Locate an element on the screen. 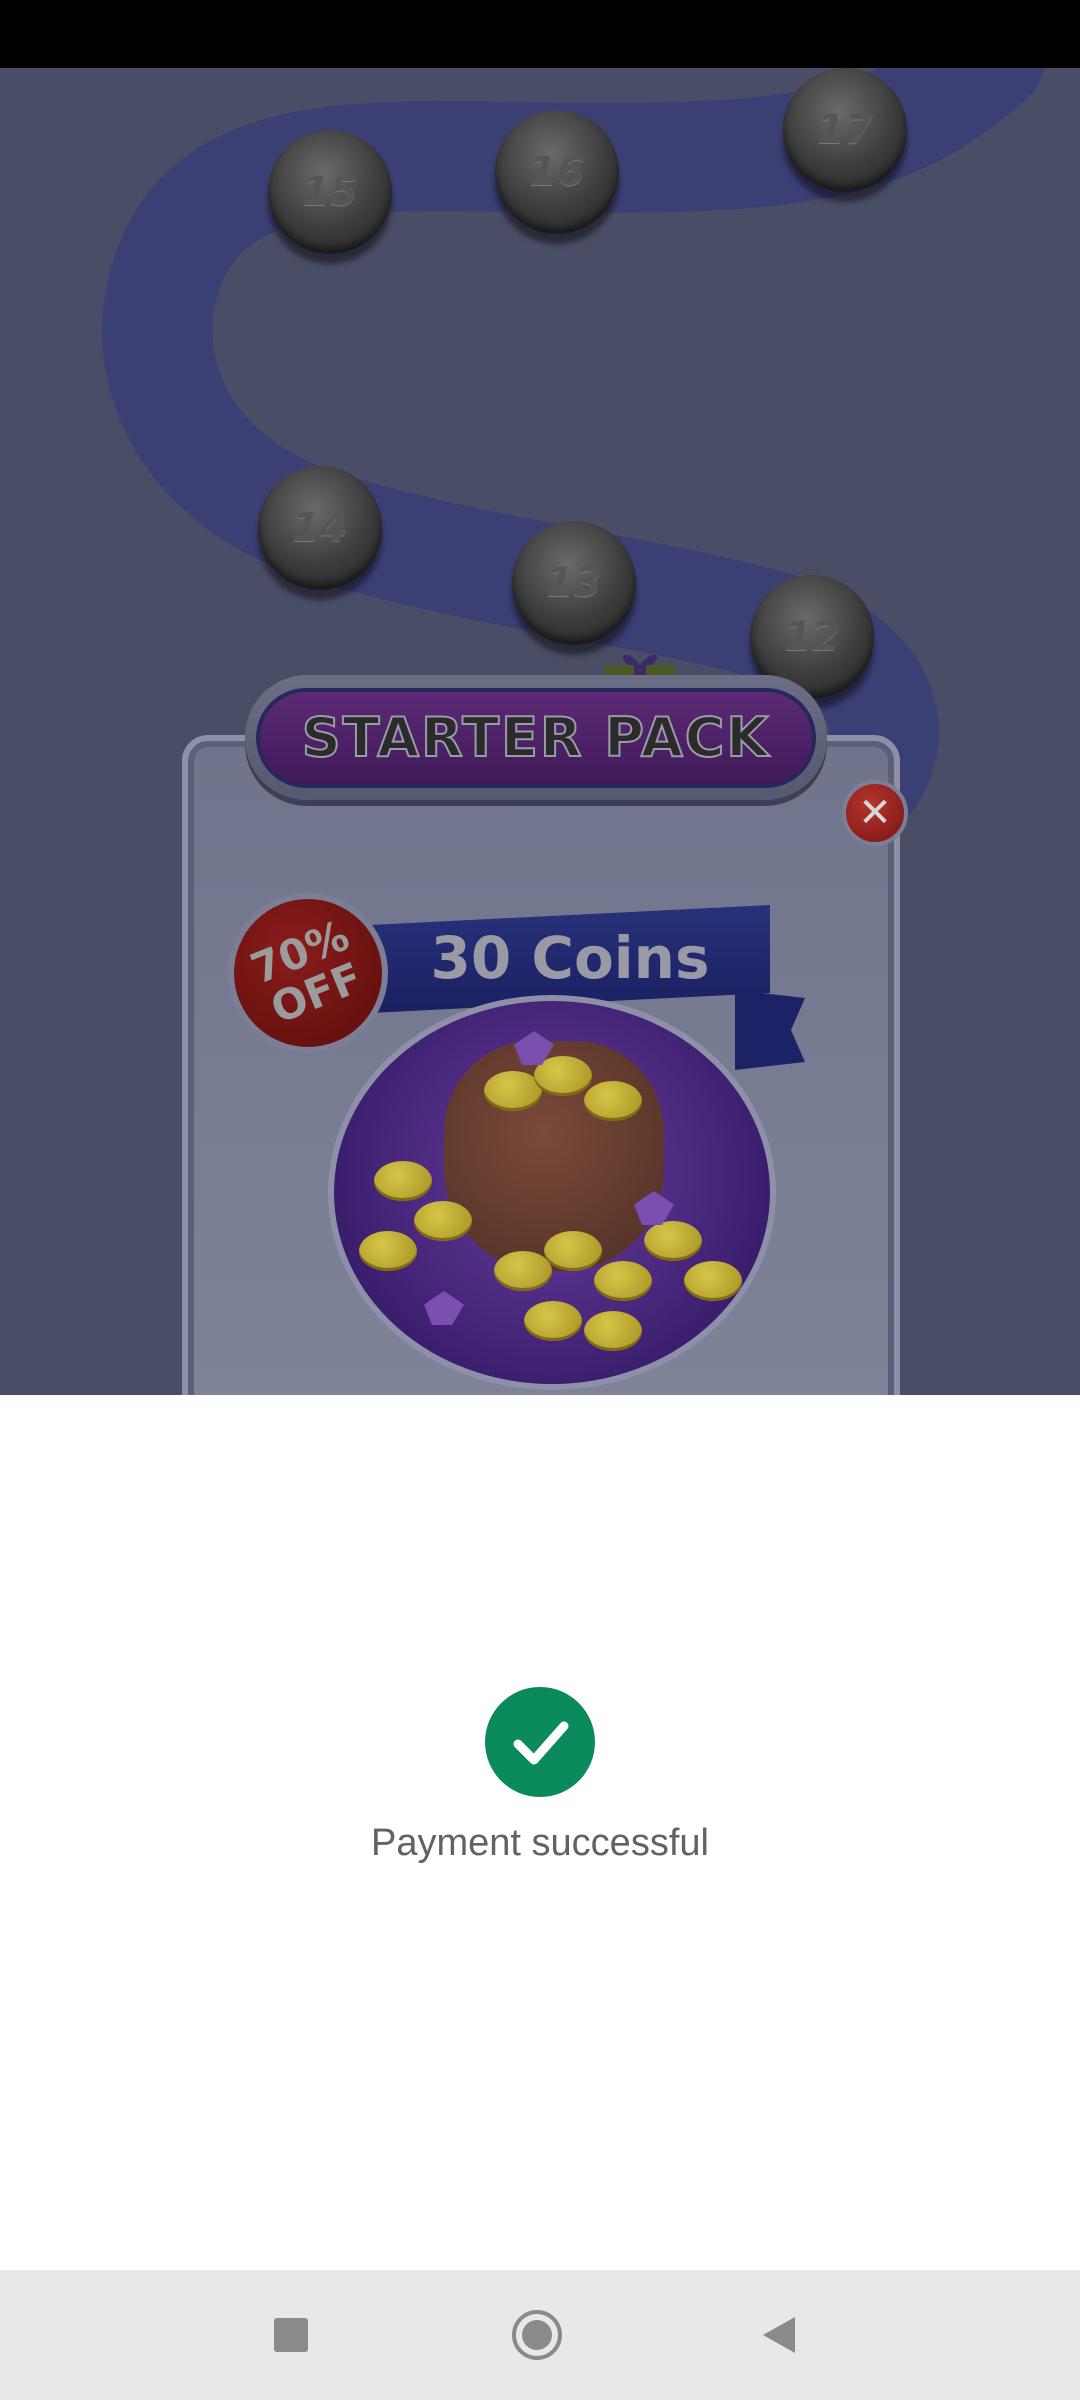  level-node-17: 17 is located at coordinates (845, 130).